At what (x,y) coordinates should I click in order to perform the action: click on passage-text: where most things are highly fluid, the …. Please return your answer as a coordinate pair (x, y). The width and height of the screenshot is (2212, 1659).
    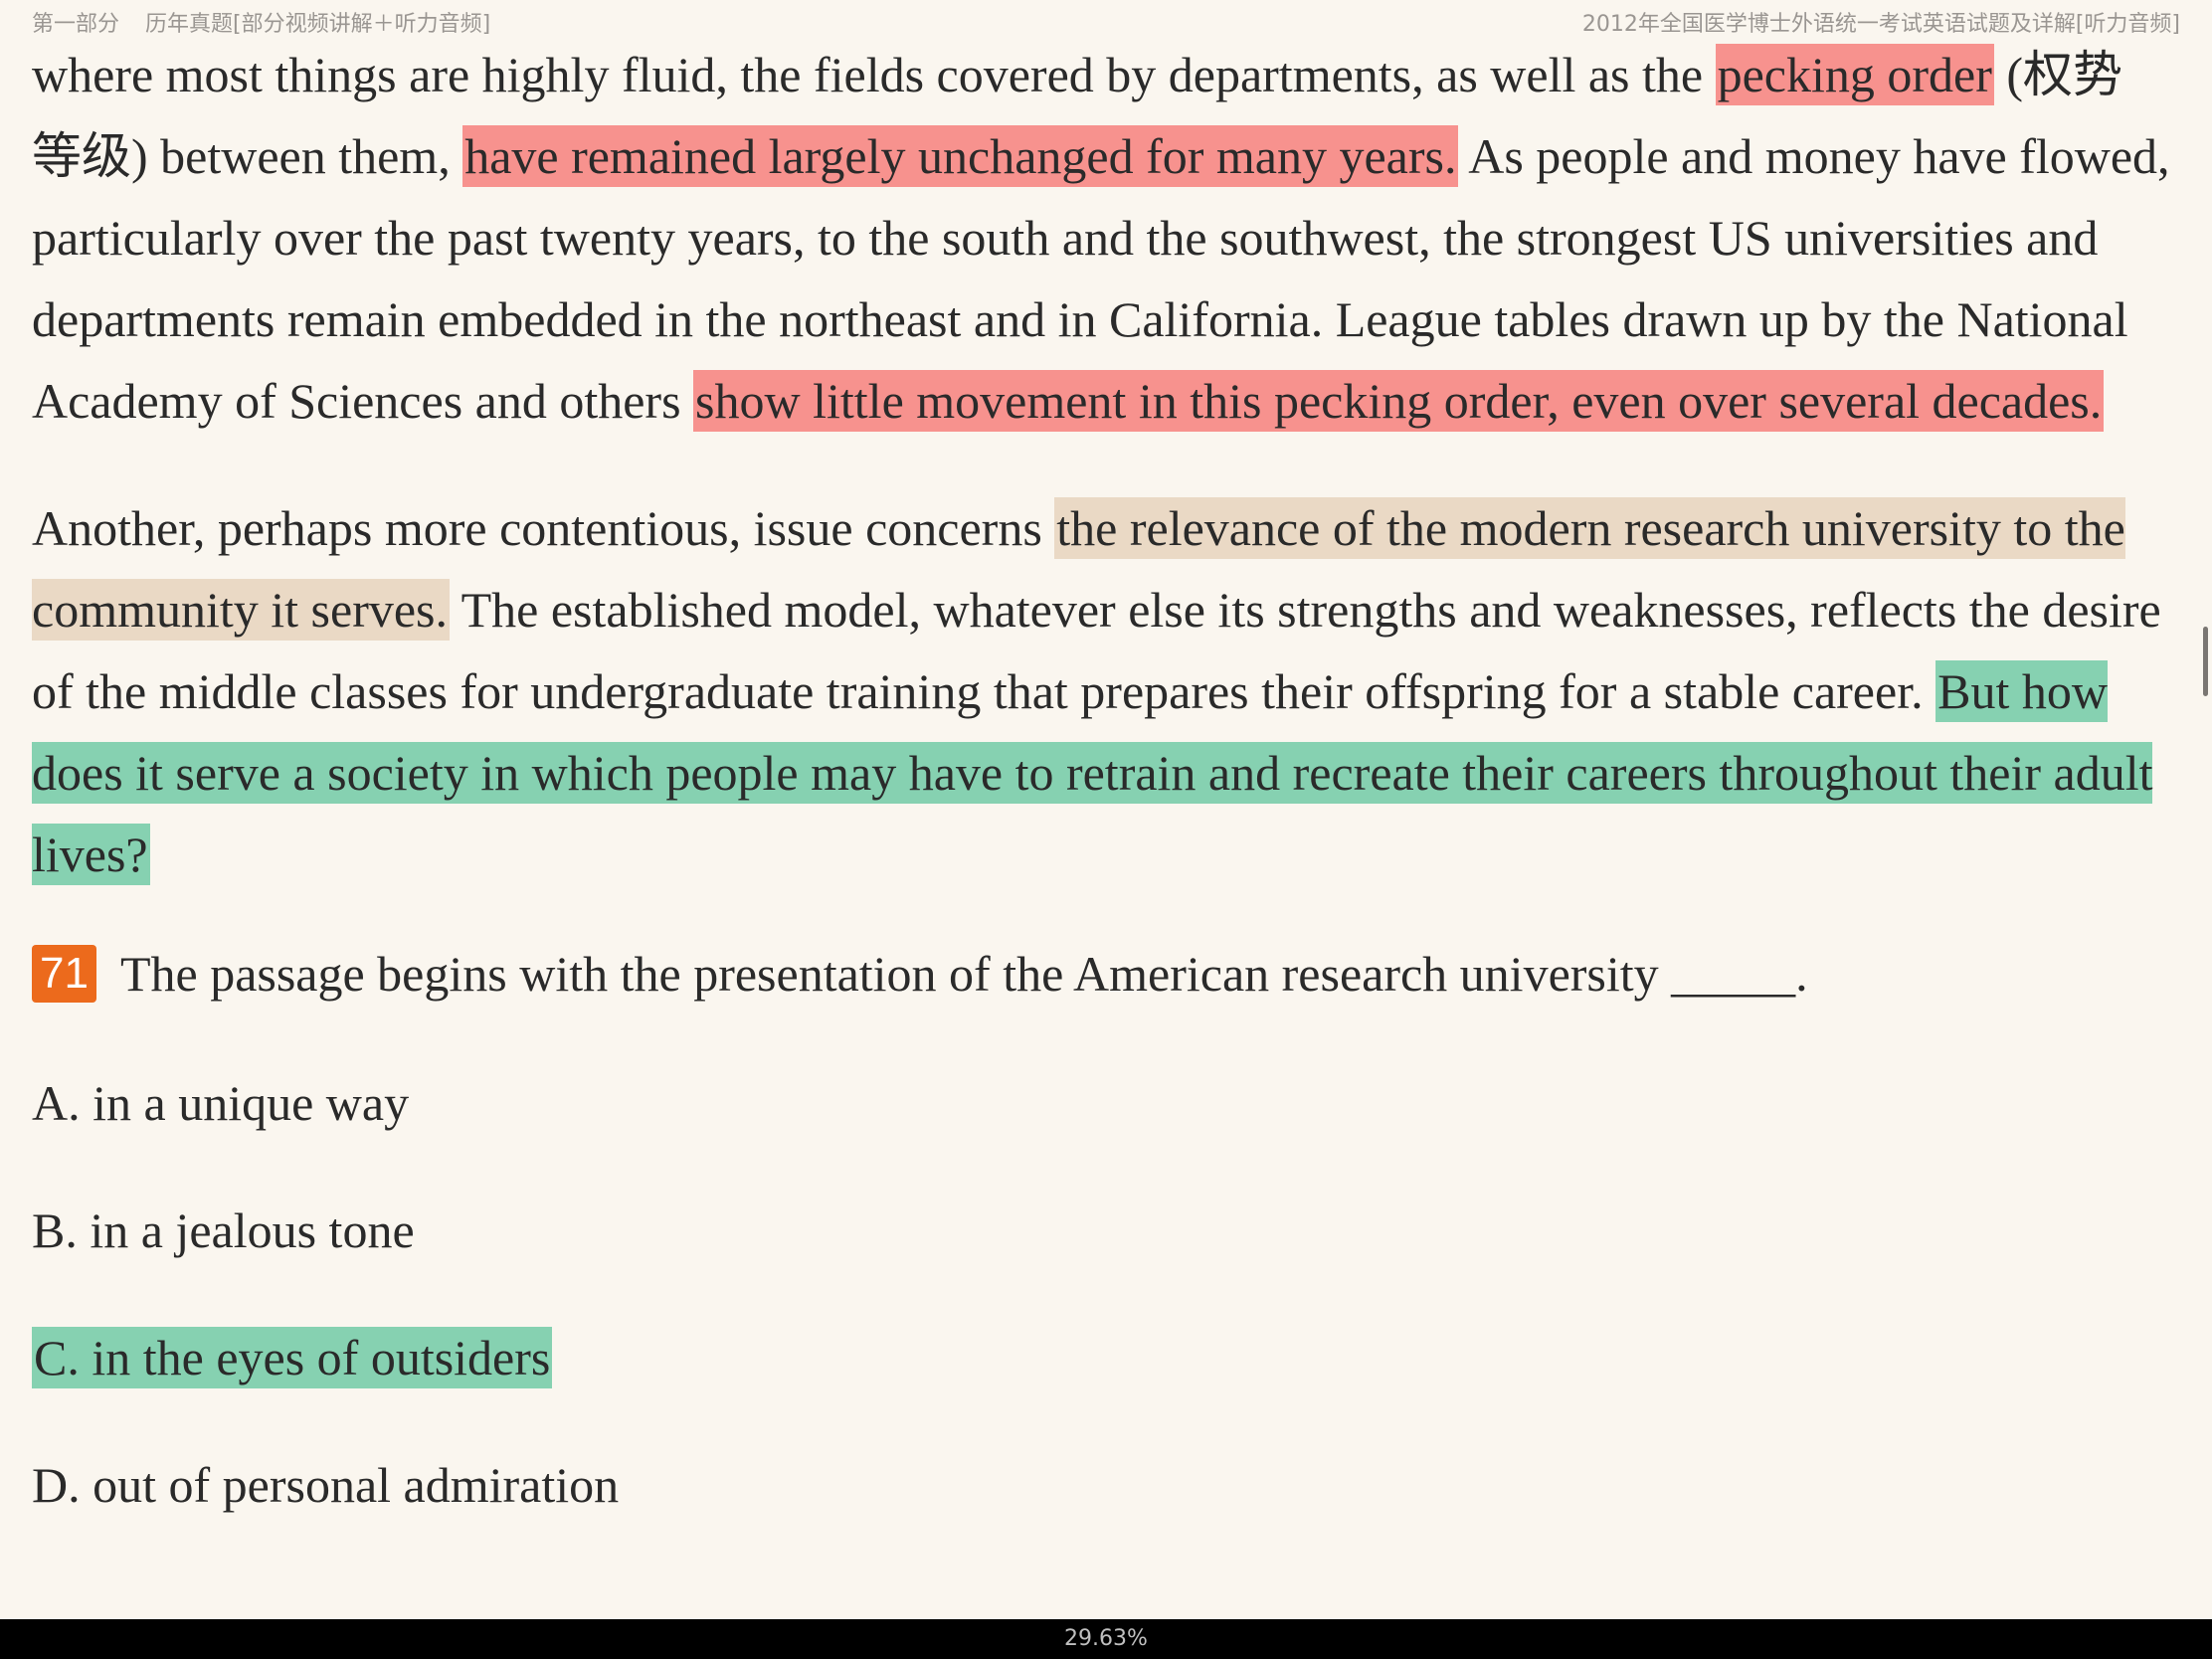
    Looking at the image, I should click on (874, 74).